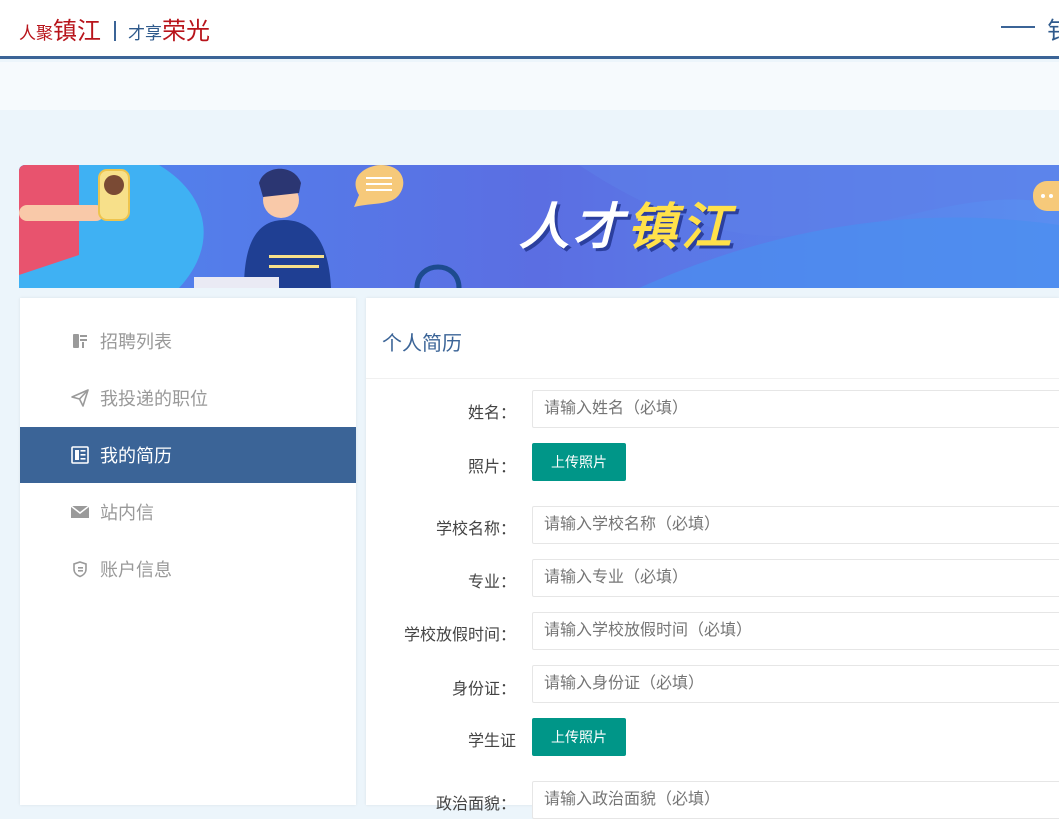 Image resolution: width=1059 pixels, height=819 pixels. What do you see at coordinates (459, 635) in the screenshot?
I see `vacation-label: 学校放假时间：` at bounding box center [459, 635].